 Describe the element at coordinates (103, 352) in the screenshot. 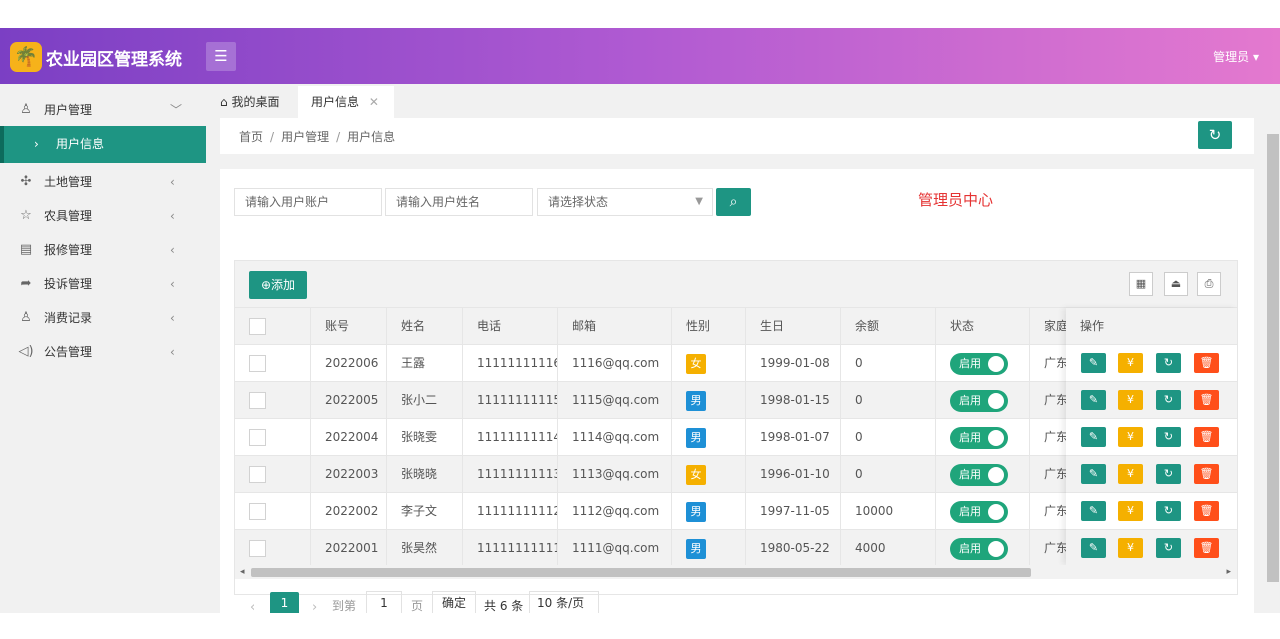

I see `sidebar-item-notice: ◁) 公告管理 ‹` at that location.